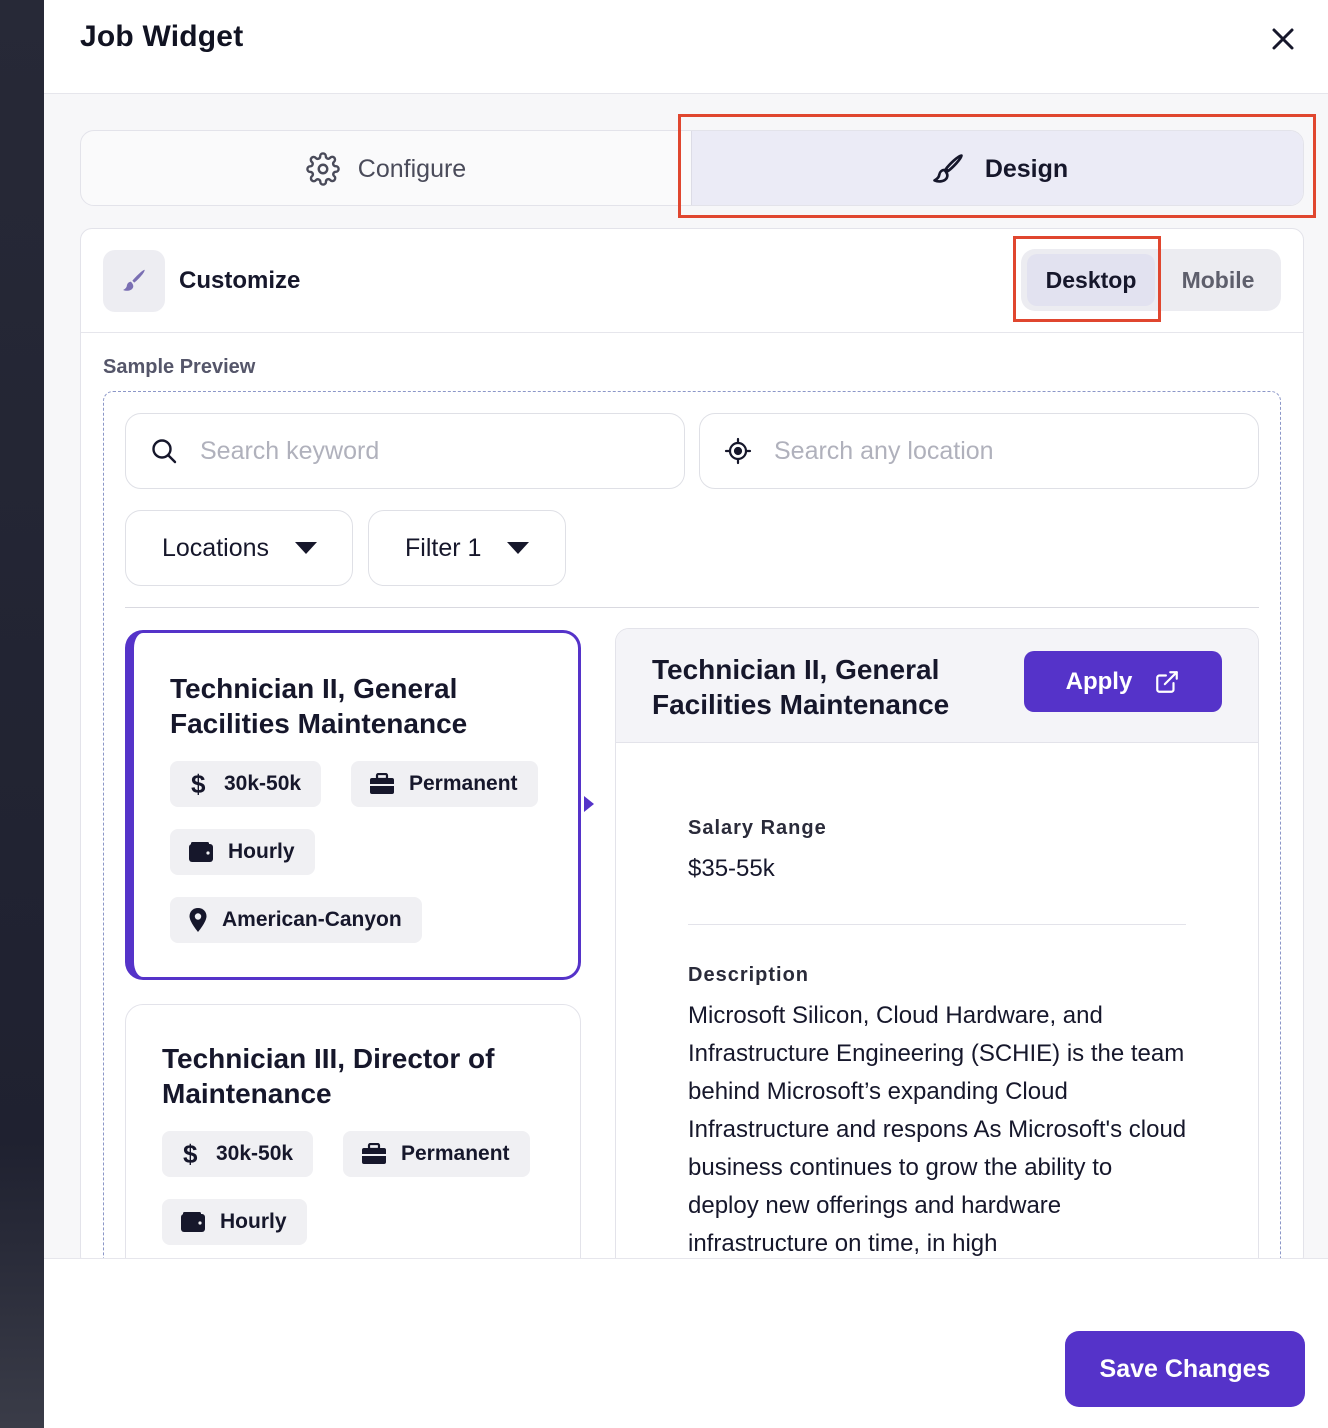 The height and width of the screenshot is (1428, 1328). I want to click on salary-range-value: $35-55k, so click(731, 868).